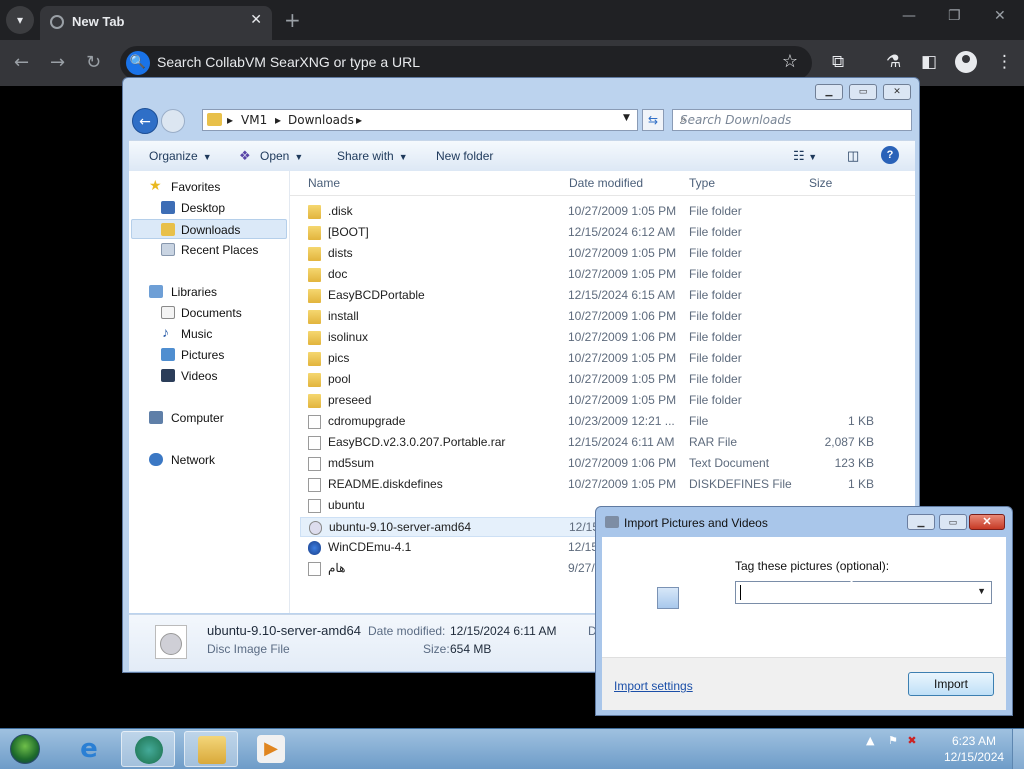 This screenshot has width=1024, height=769. What do you see at coordinates (590, 380) in the screenshot?
I see `file-row: pool 10/27/2009 1:05 PM File folder` at bounding box center [590, 380].